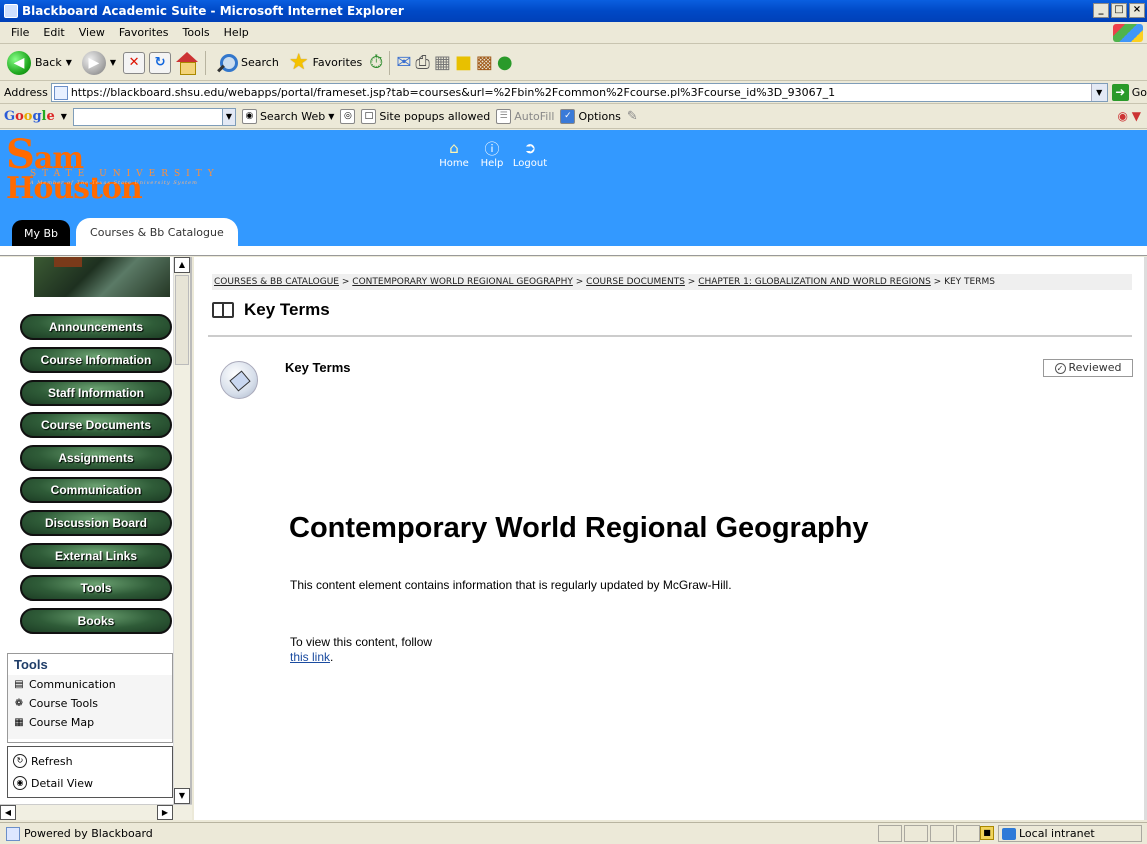 This screenshot has height=844, width=1147. Describe the element at coordinates (929, 833) in the screenshot. I see `status-cells` at that location.